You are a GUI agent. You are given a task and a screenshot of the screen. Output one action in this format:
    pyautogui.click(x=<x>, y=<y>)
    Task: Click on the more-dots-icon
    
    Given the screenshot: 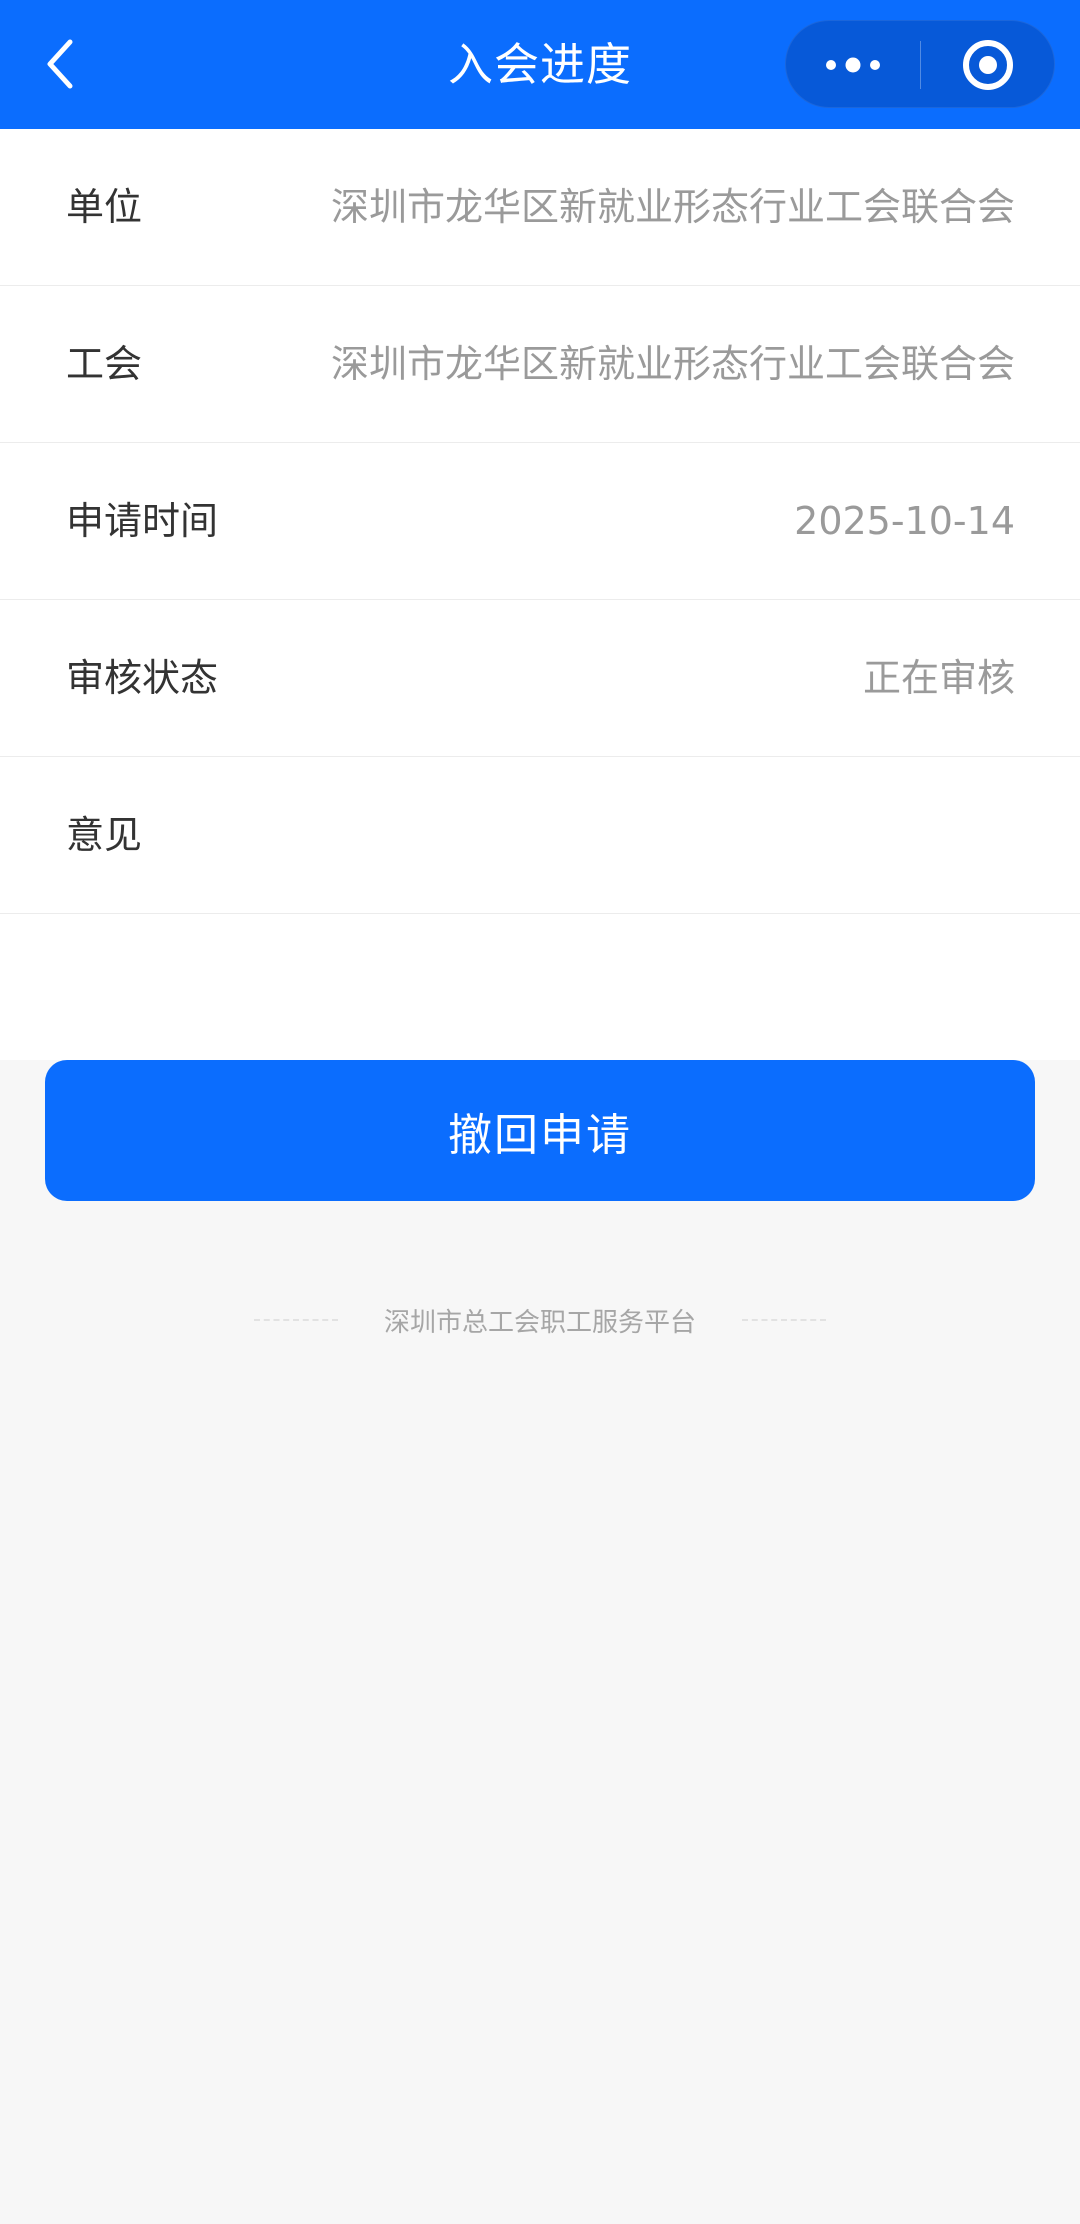 What is the action you would take?
    pyautogui.click(x=853, y=65)
    